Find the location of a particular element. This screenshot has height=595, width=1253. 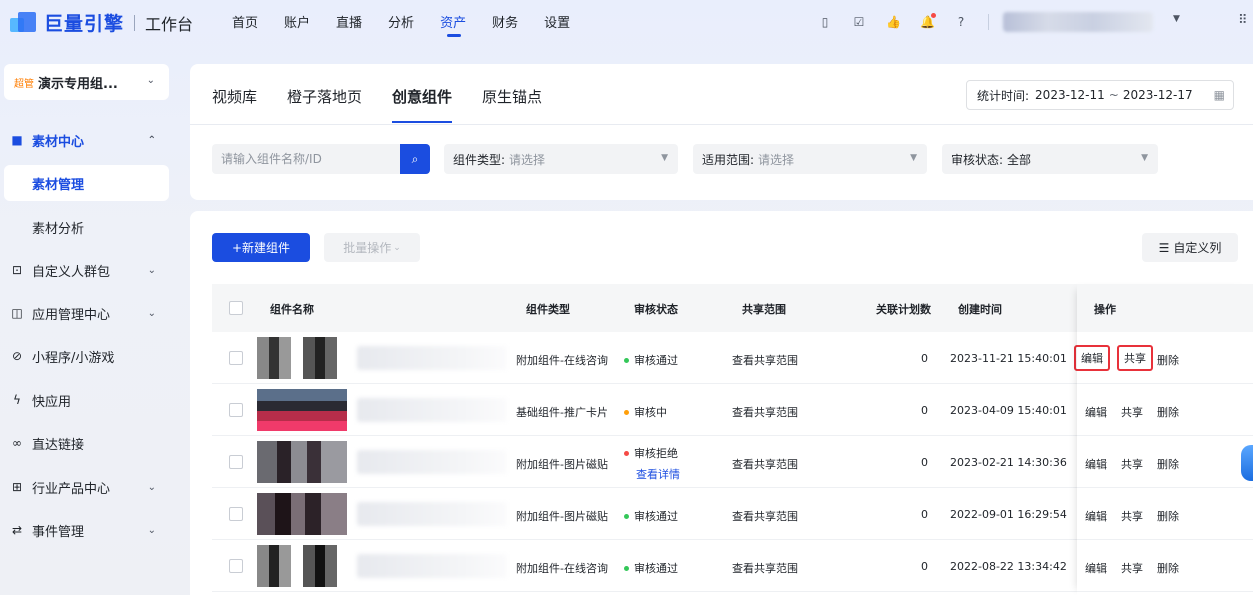

component-type: 附加组件-在线咨询 is located at coordinates (562, 568).